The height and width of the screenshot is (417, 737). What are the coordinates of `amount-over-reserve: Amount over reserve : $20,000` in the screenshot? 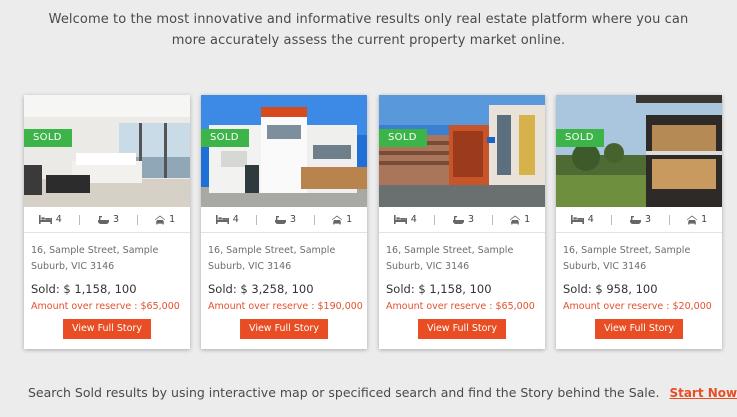 It's located at (637, 306).